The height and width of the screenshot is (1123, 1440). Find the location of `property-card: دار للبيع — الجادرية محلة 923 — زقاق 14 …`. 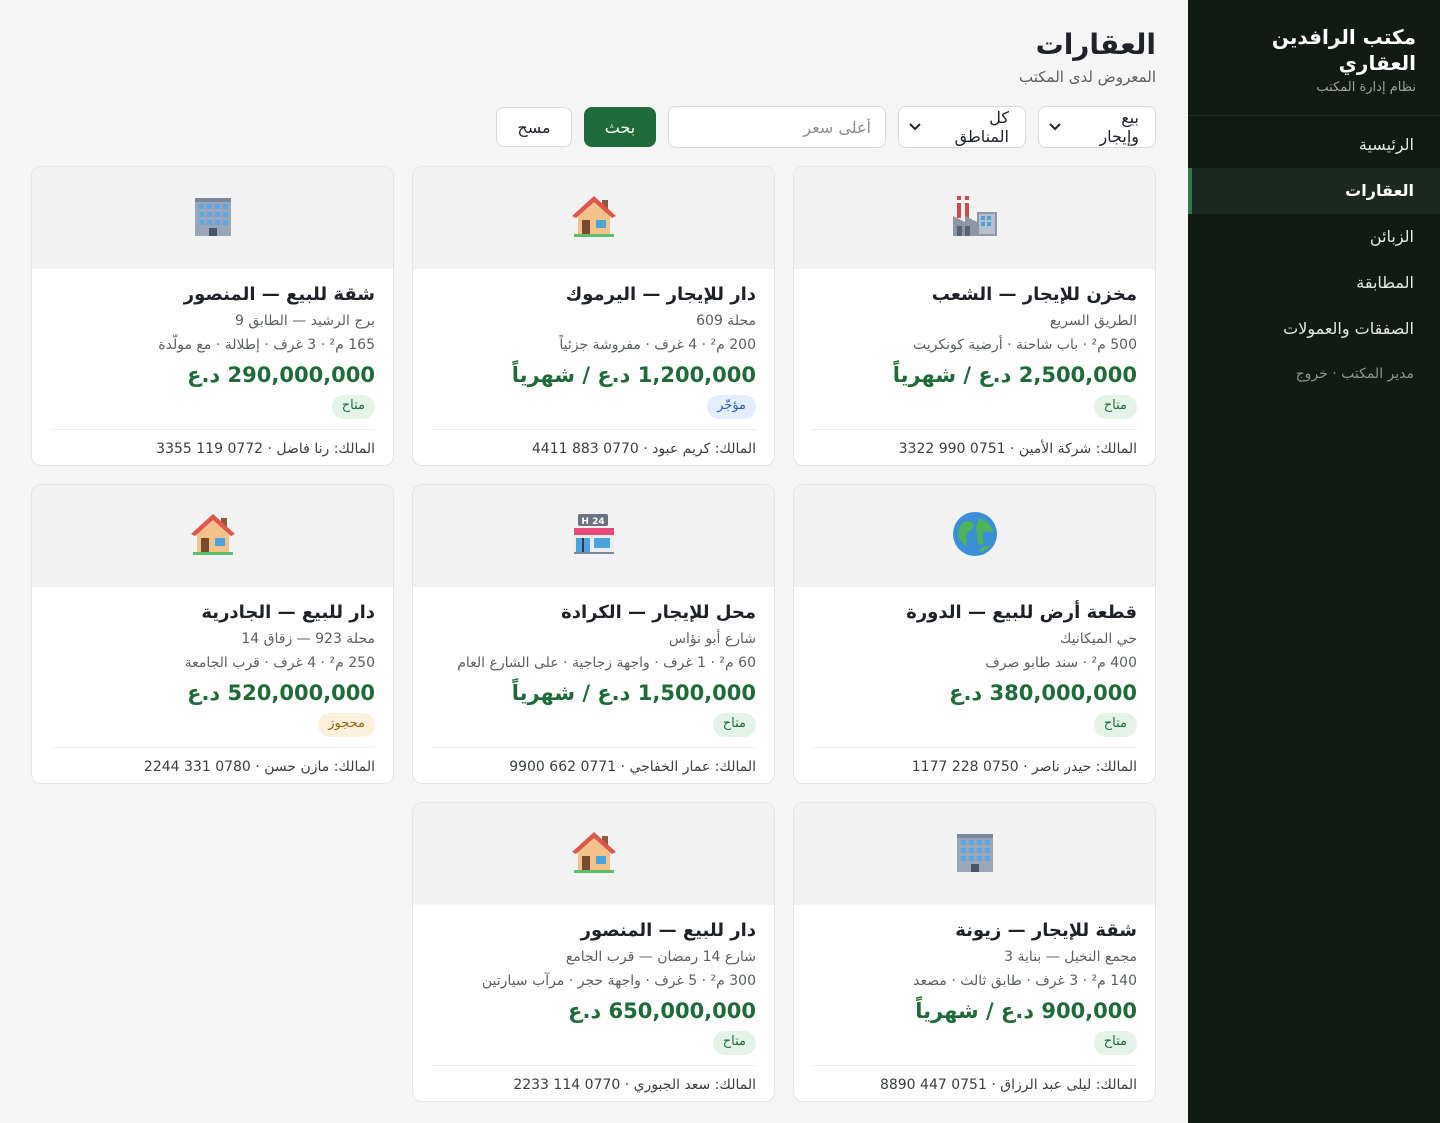

property-card: دار للبيع — الجادرية محلة 923 — زقاق 14 … is located at coordinates (212, 634).